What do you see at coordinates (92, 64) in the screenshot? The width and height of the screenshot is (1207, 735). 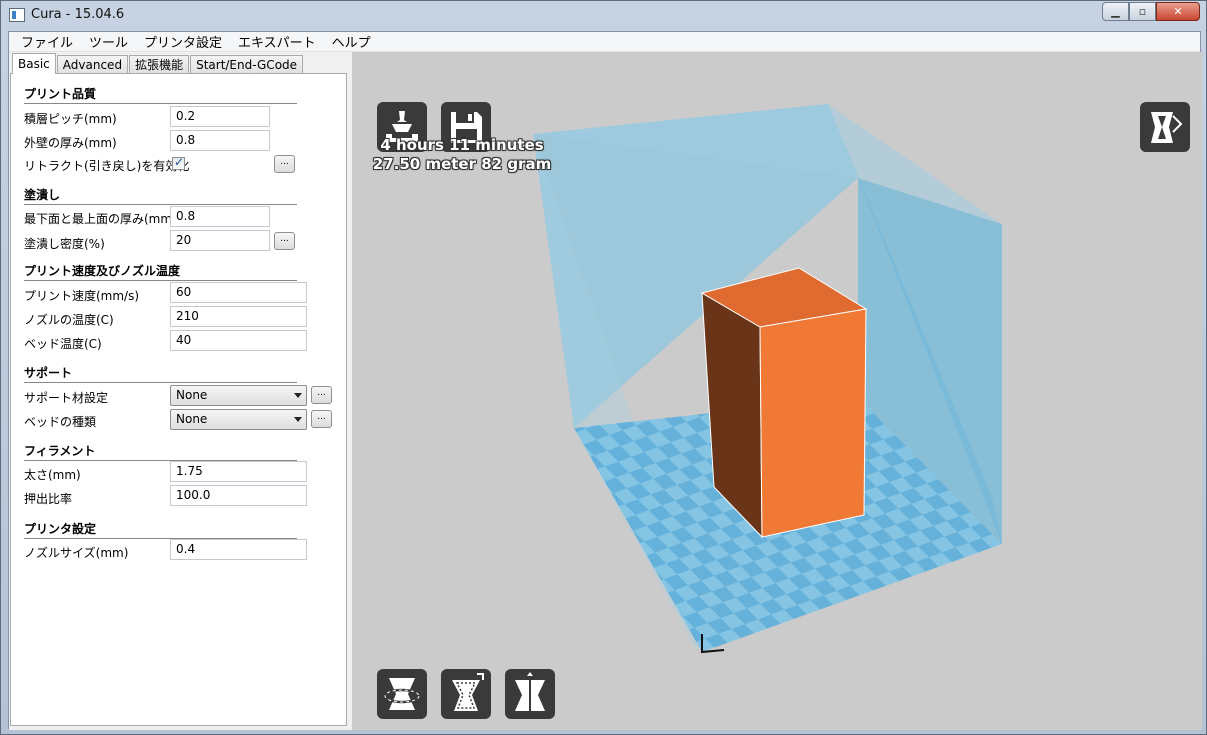 I see `tab-advanced: Advanced` at bounding box center [92, 64].